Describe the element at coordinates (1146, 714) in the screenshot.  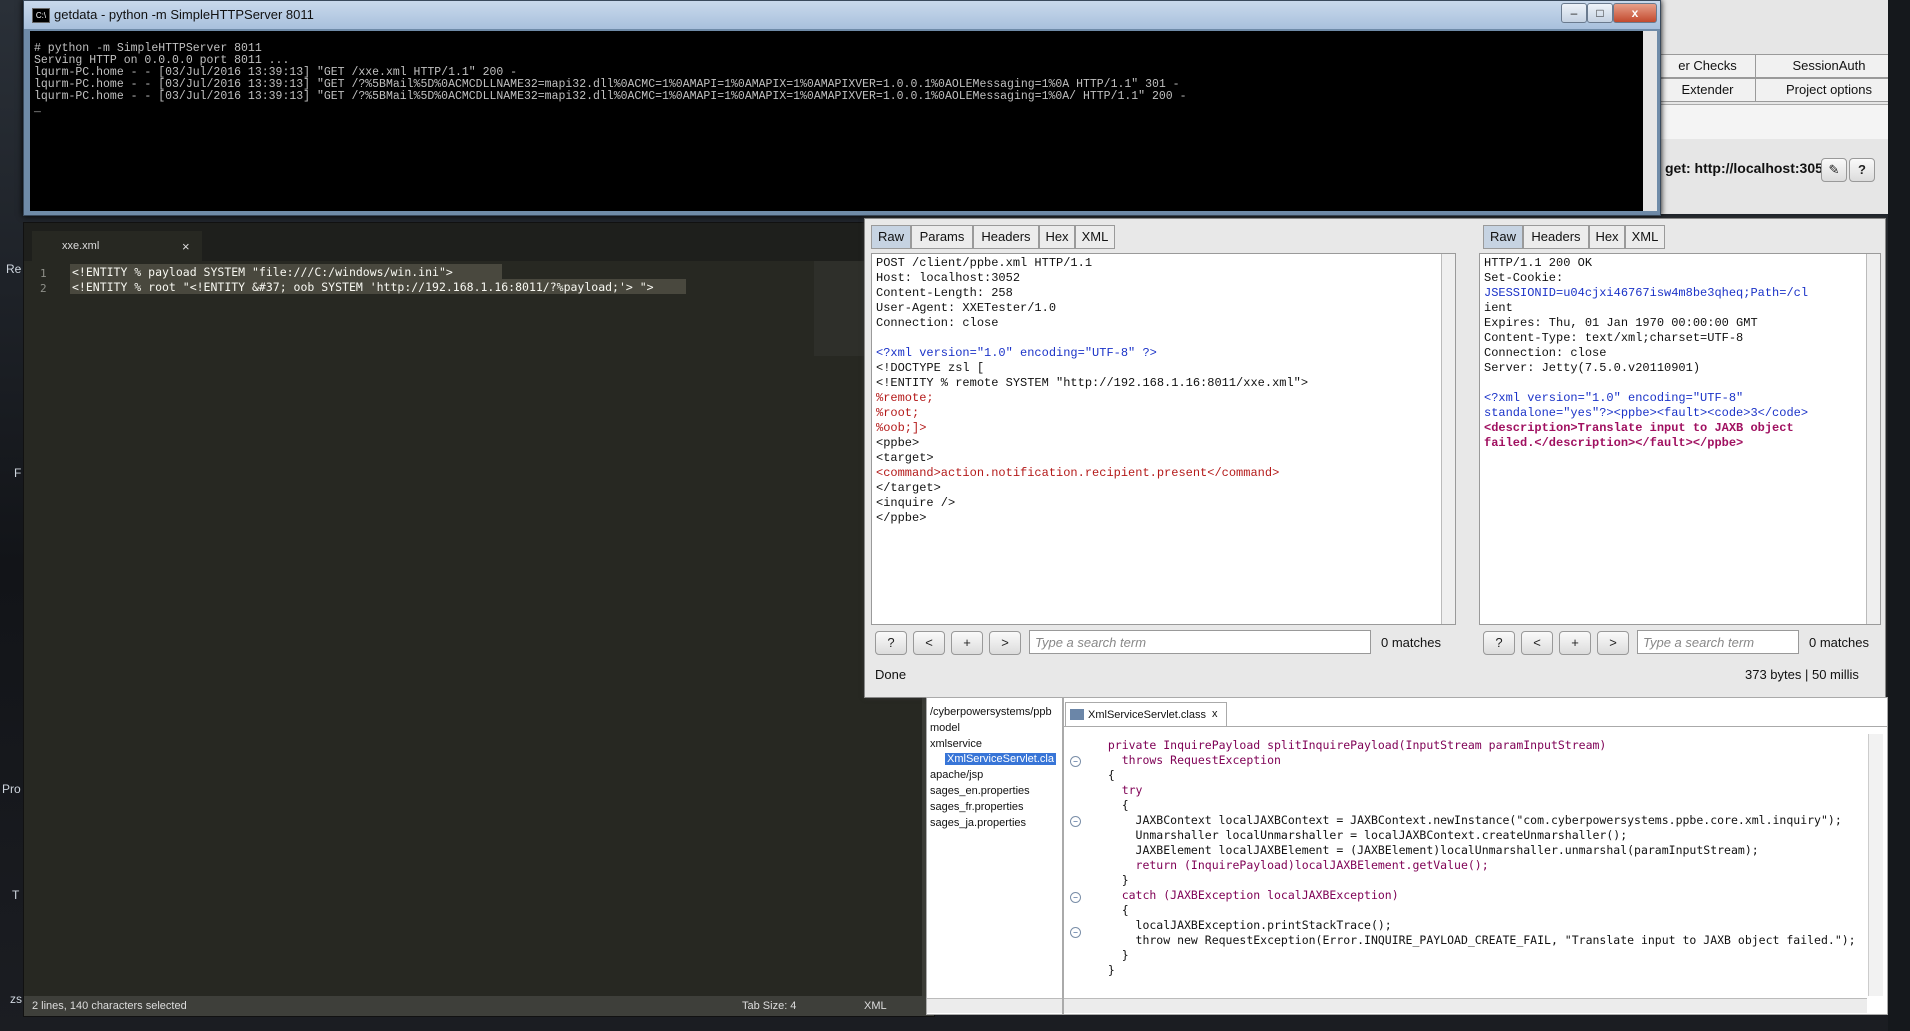
I see `tab-xmlserviceservlet: XmlServiceServlet.class x` at that location.